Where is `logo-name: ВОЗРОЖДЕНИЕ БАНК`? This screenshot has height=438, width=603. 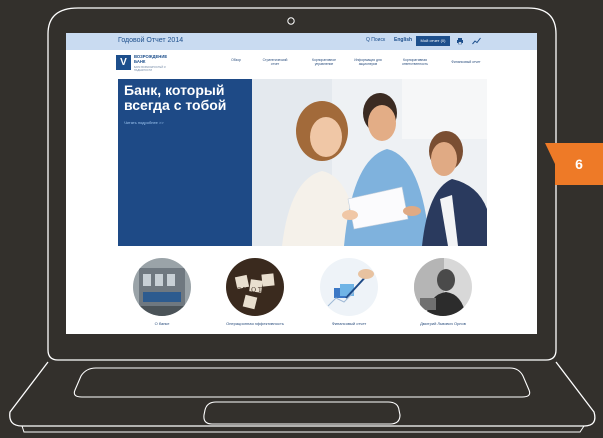 logo-name: ВОЗРОЖДЕНИЕ БАНК is located at coordinates (151, 59).